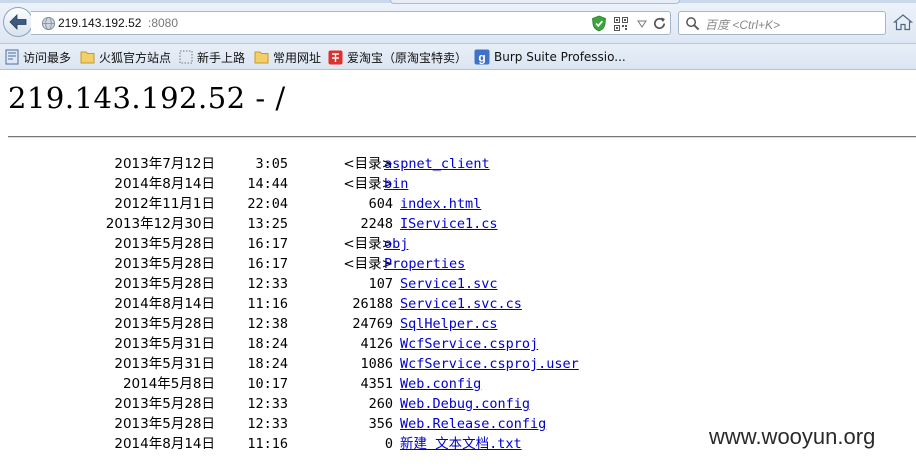  Describe the element at coordinates (489, 364) in the screenshot. I see `listing-file-link: WcfService.csproj.user` at that location.